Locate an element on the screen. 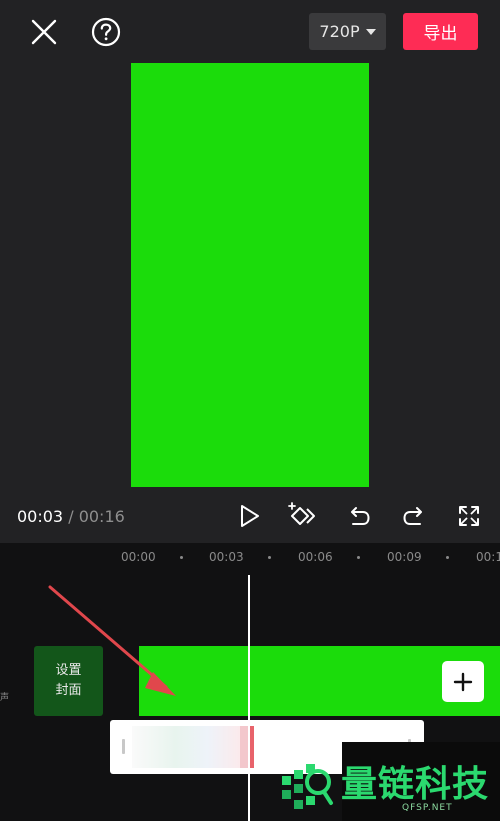 The width and height of the screenshot is (500, 821). ruler-label: 00:00 is located at coordinates (138, 557).